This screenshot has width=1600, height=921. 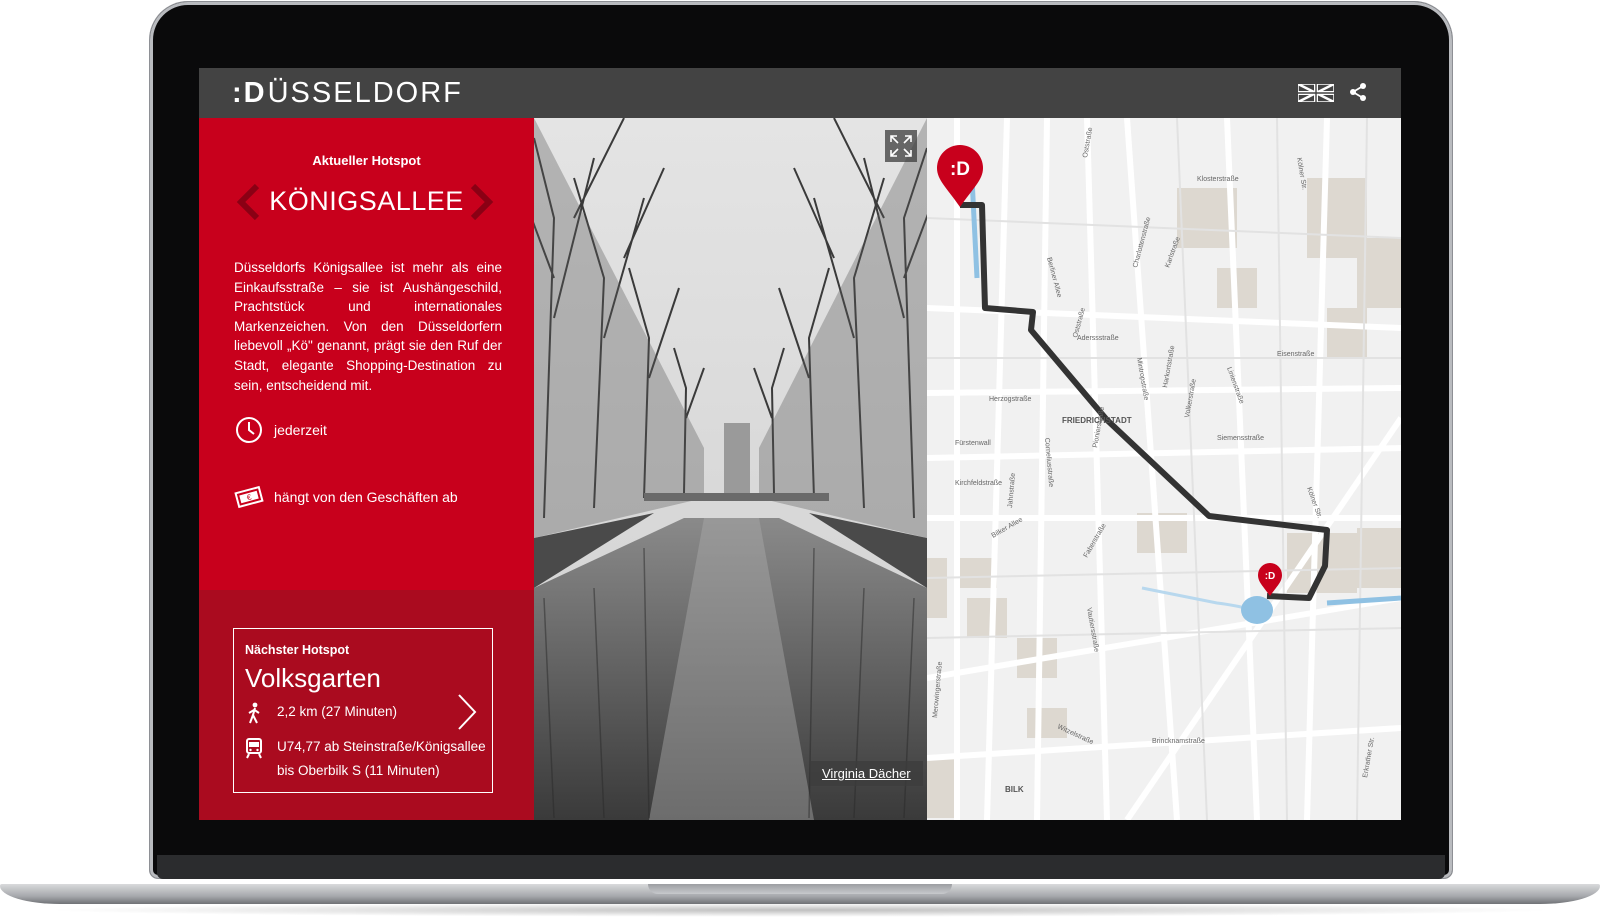 What do you see at coordinates (381, 746) in the screenshot?
I see `transit-line-1: U74,77 ab Steinstraße/Königsallee` at bounding box center [381, 746].